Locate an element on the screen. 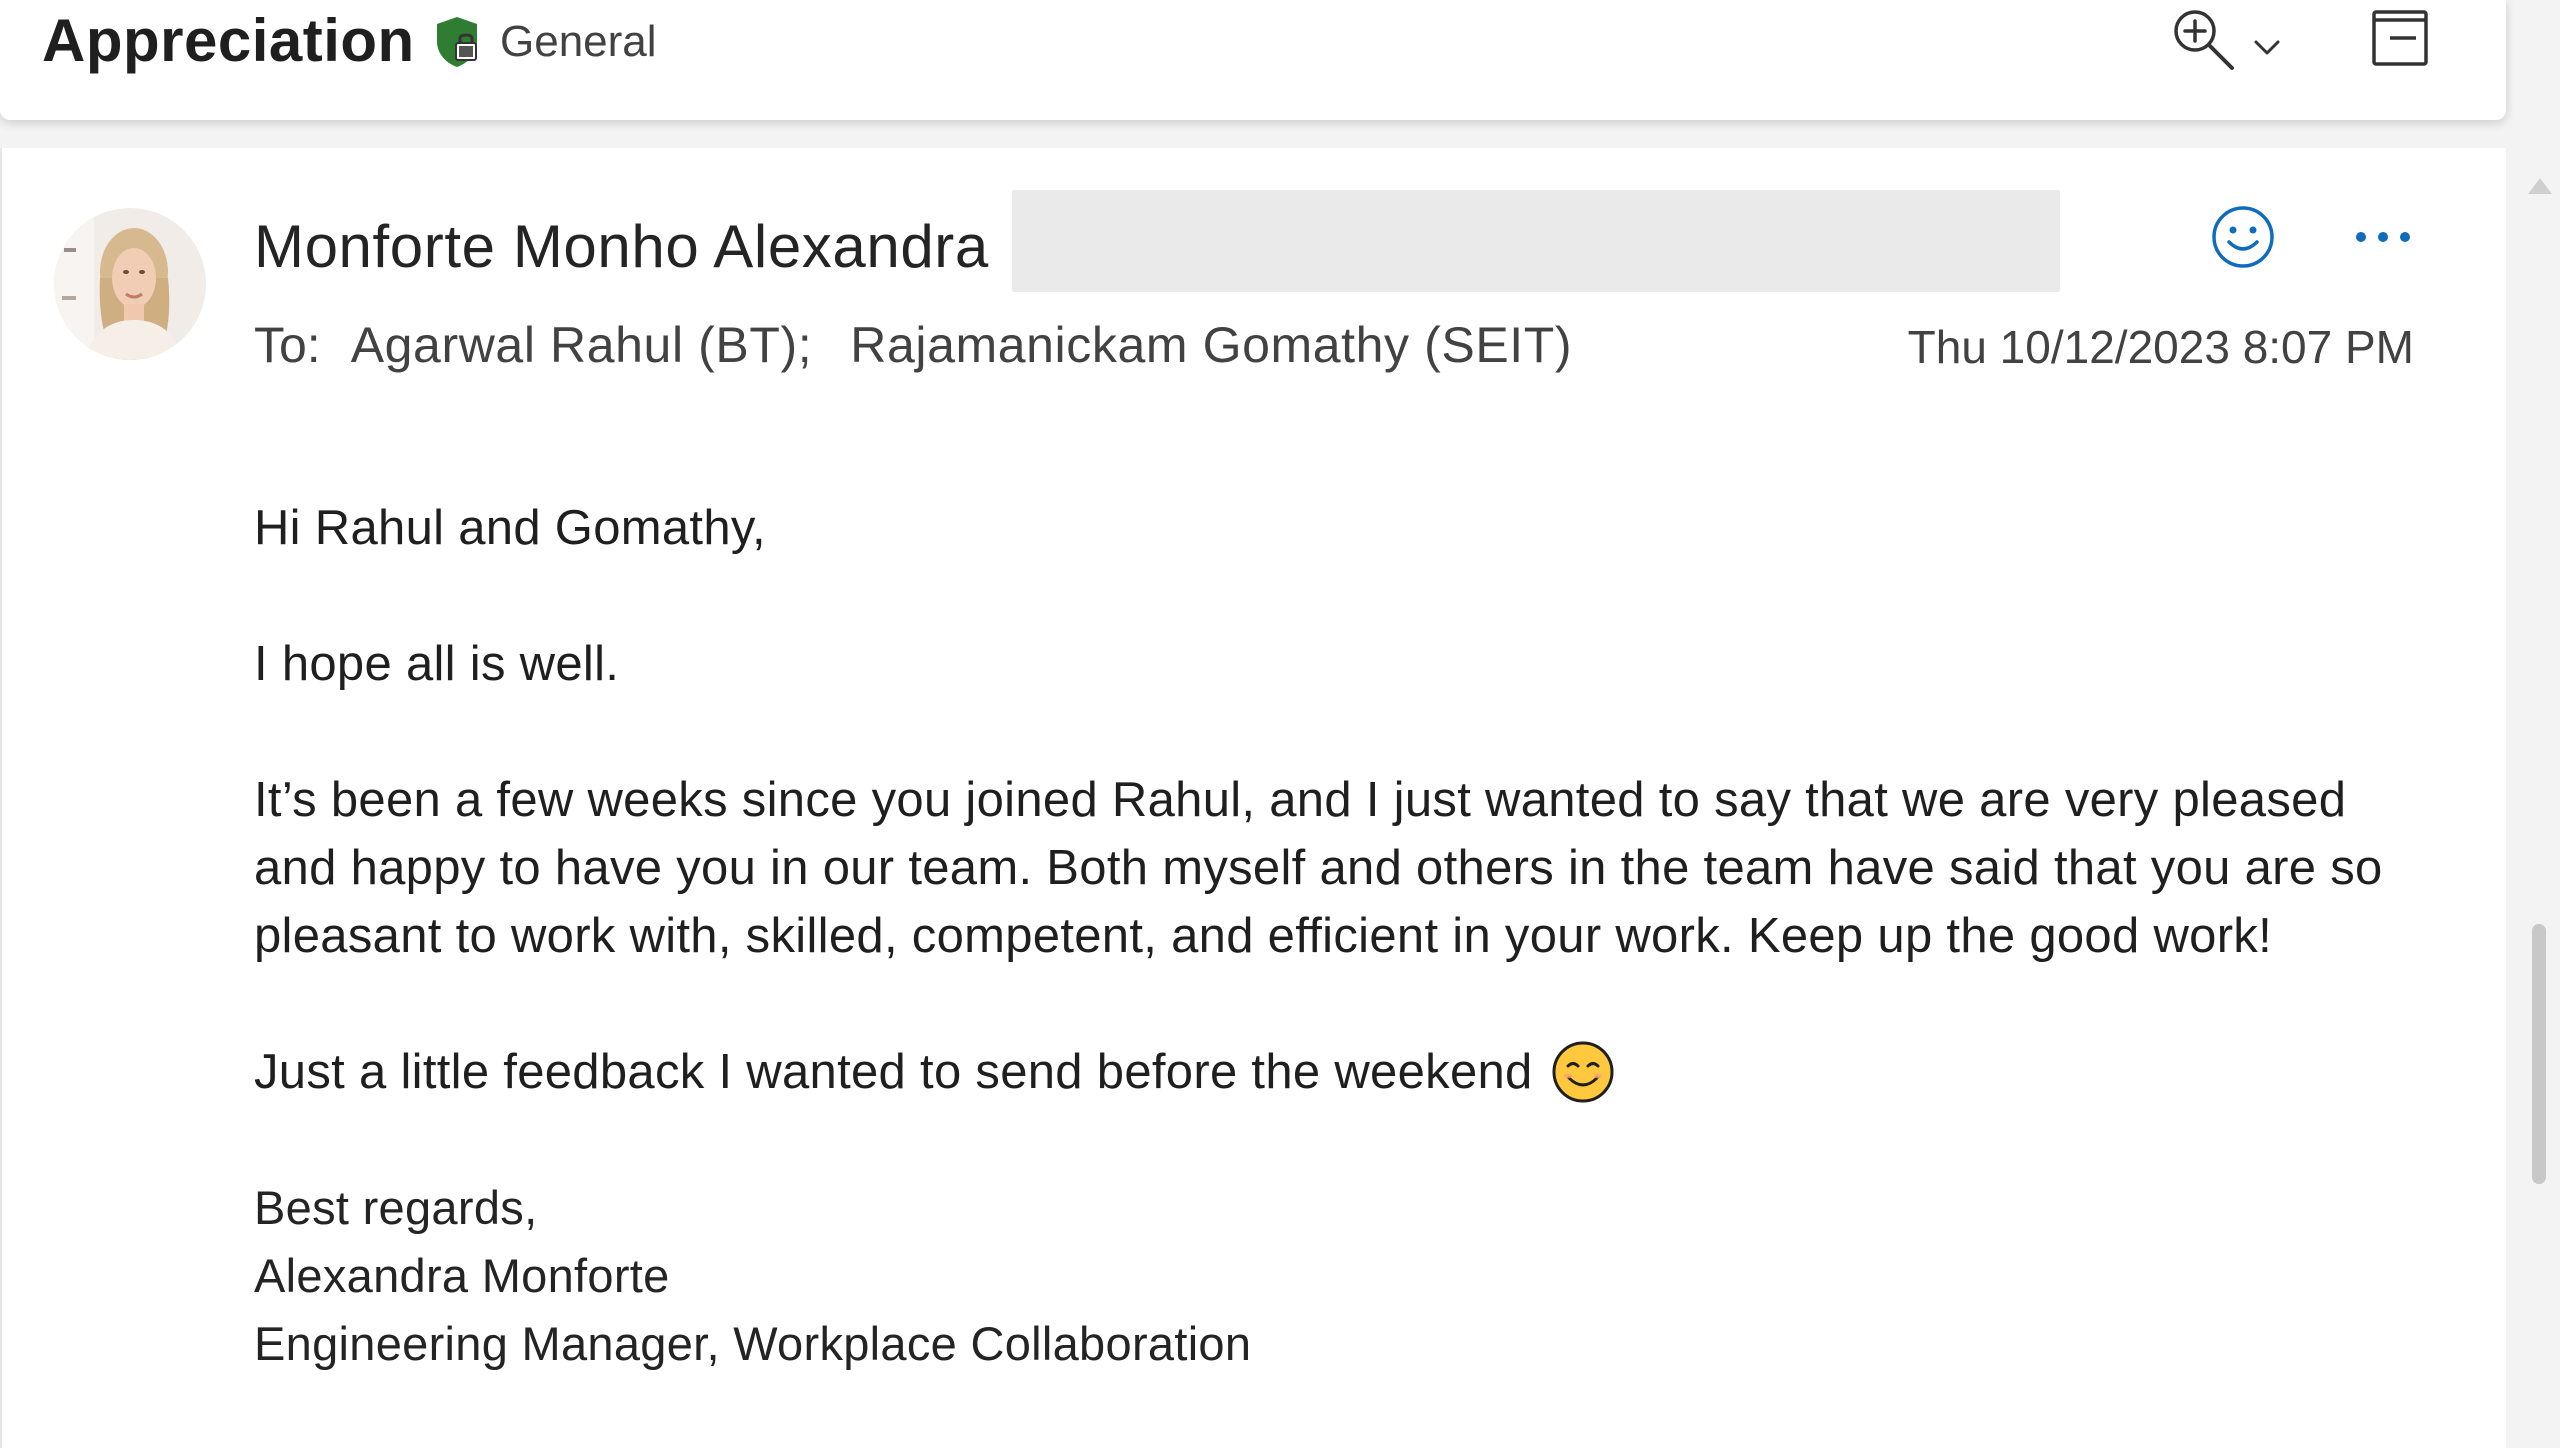 The height and width of the screenshot is (1448, 2560). signature-closing: Best regards, is located at coordinates (396, 1207).